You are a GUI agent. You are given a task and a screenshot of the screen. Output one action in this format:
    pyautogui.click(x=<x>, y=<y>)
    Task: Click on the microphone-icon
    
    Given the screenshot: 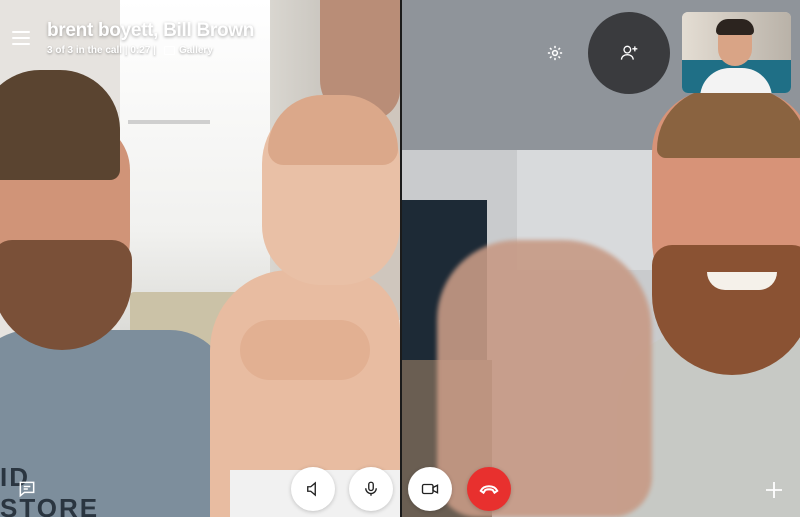 What is the action you would take?
    pyautogui.click(x=371, y=488)
    